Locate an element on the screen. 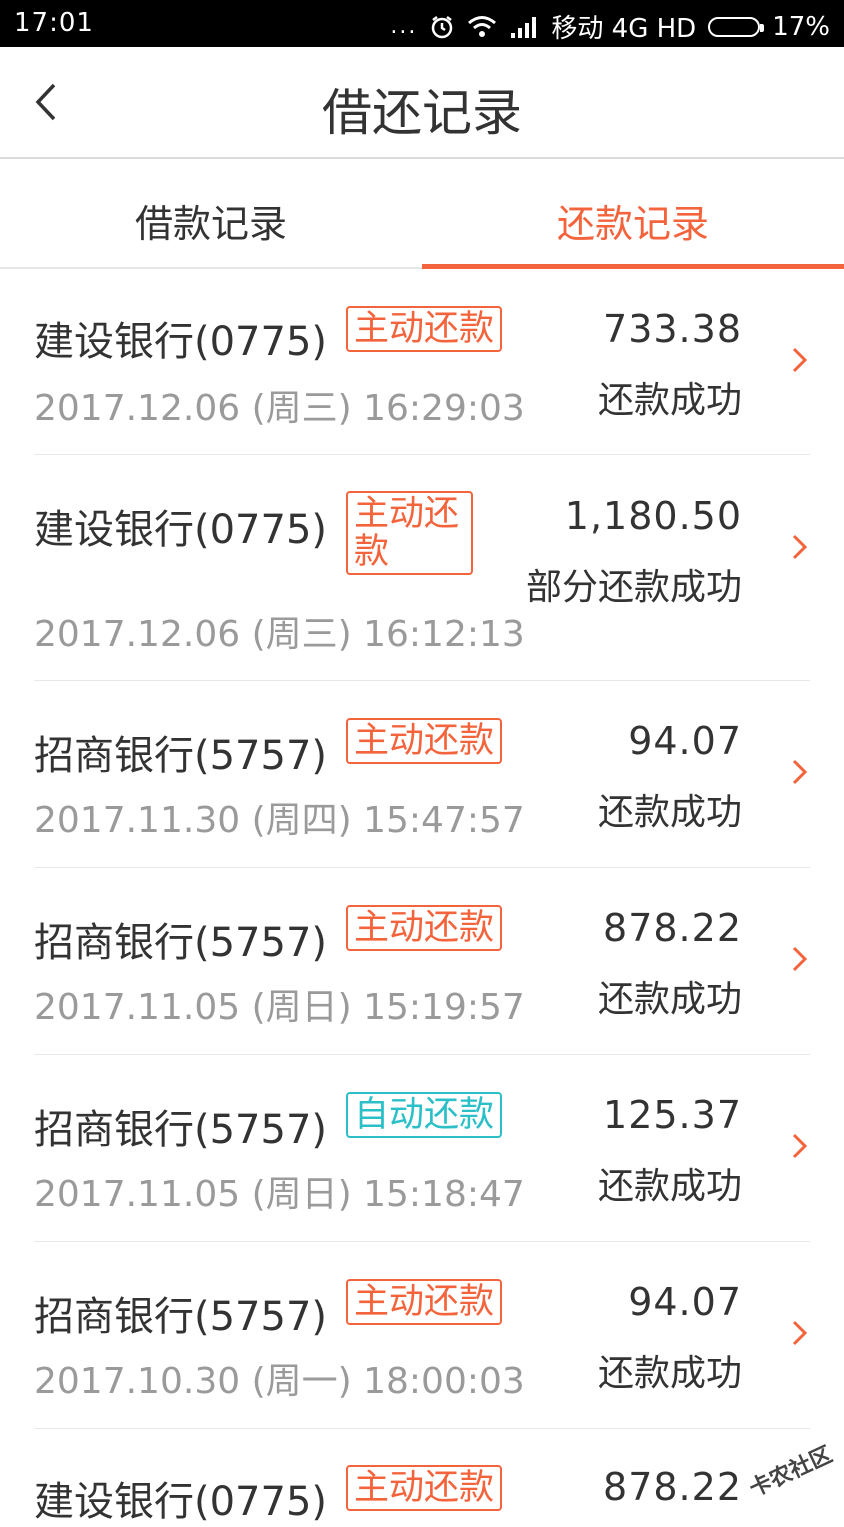 Image resolution: width=844 pixels, height=1527 pixels. repay-date: 2017.11.05 (周日) 15:19:57 is located at coordinates (279, 1007).